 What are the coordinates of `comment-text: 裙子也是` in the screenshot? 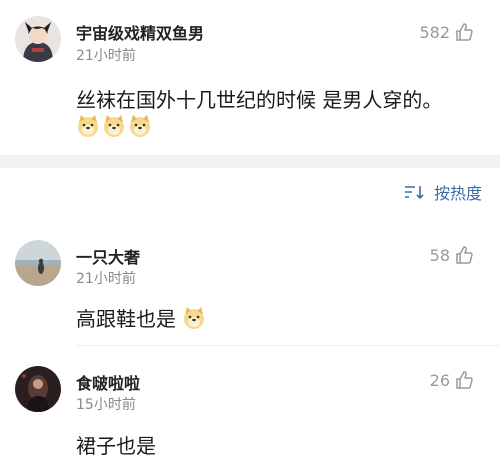 It's located at (116, 444).